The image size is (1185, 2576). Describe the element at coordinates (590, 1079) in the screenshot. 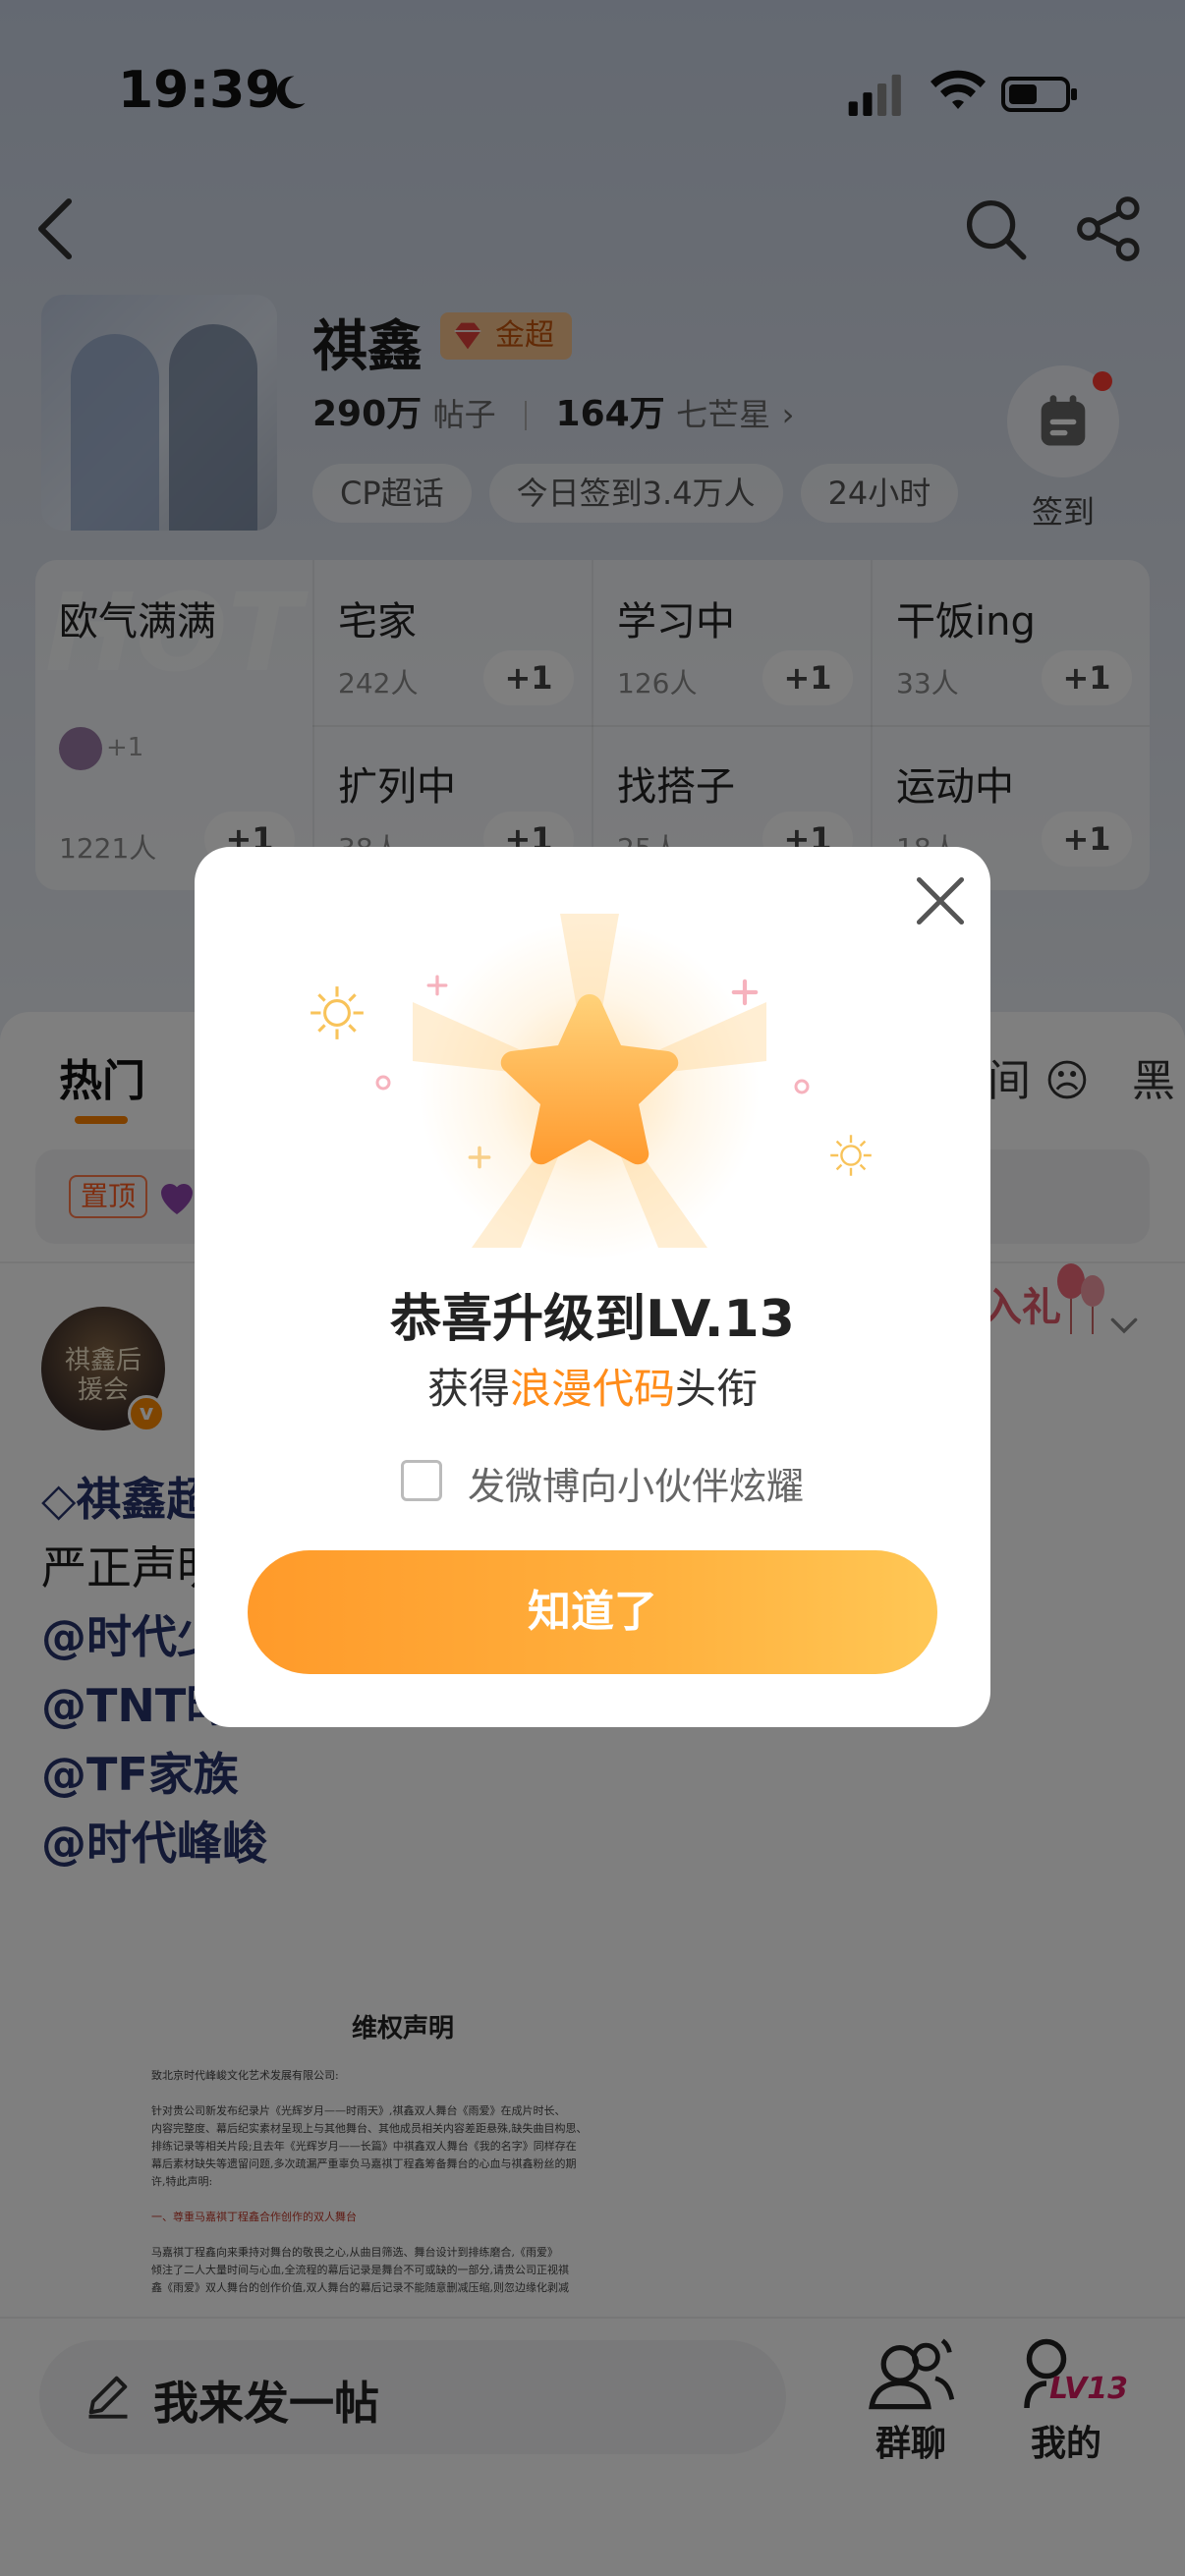

I see `star-icon` at that location.